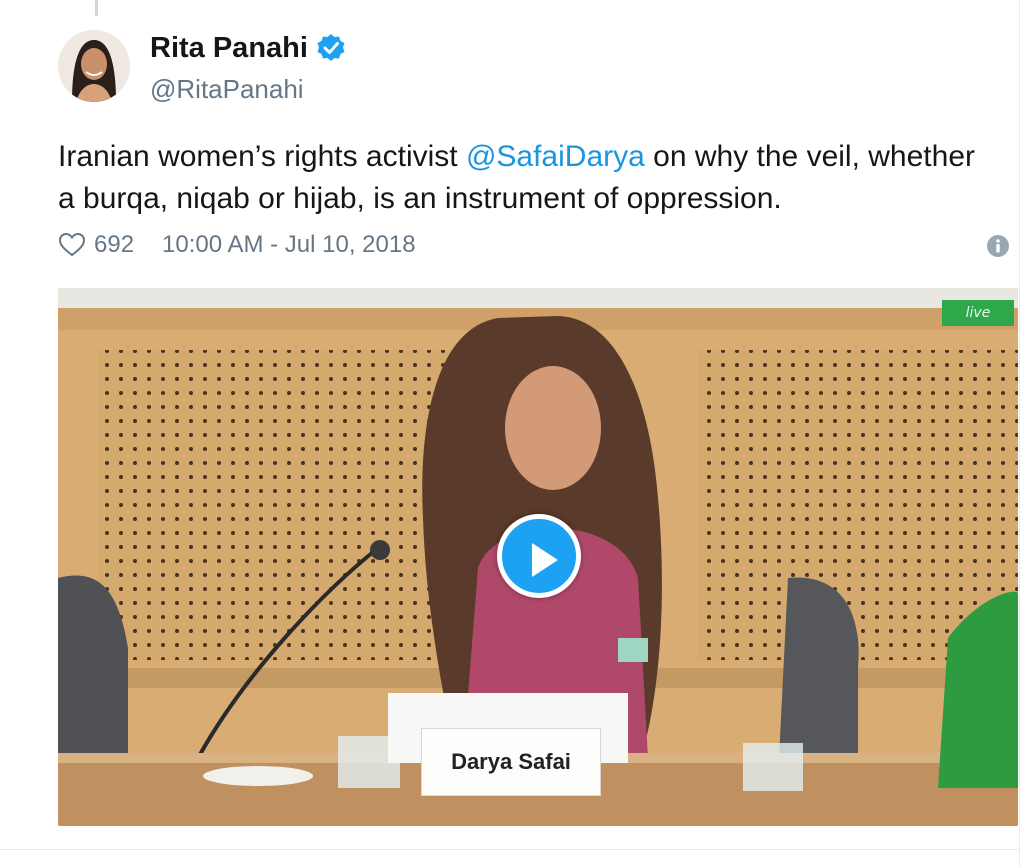 This screenshot has width=1020, height=866. I want to click on card-border-bottom, so click(510, 849).